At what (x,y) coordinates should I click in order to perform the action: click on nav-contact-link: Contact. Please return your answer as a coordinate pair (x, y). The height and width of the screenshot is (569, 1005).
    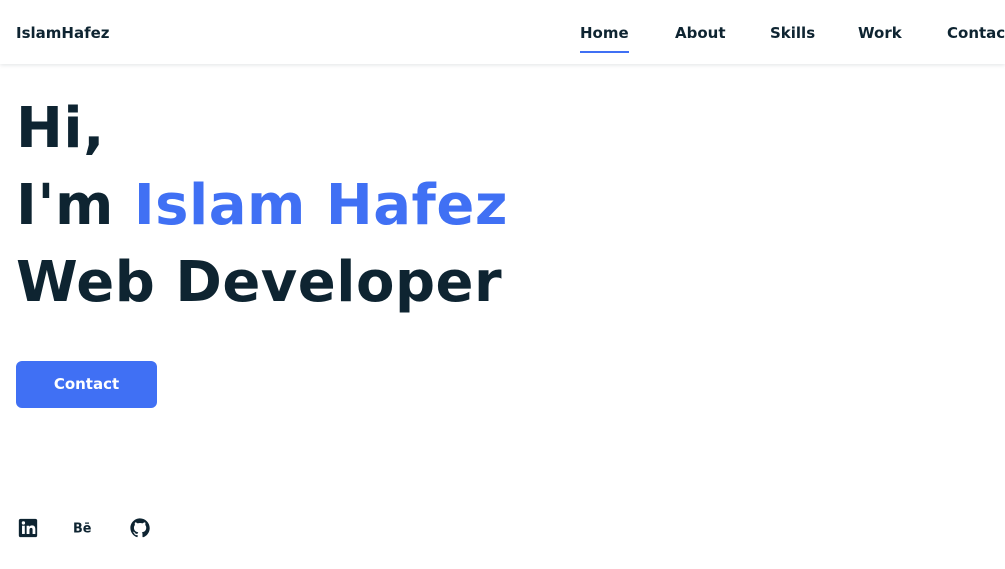
    Looking at the image, I should click on (976, 33).